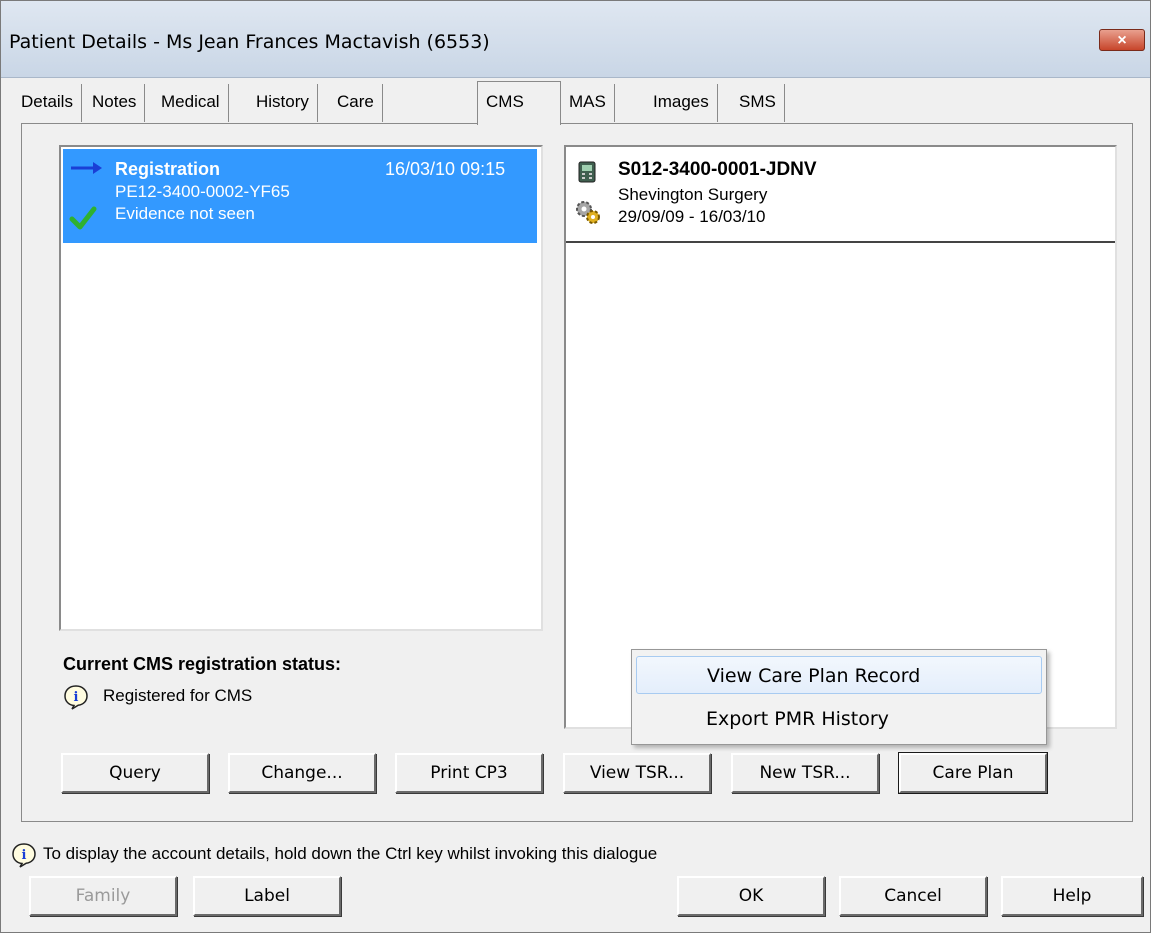  Describe the element at coordinates (1072, 896) in the screenshot. I see `help-button: Help` at that location.